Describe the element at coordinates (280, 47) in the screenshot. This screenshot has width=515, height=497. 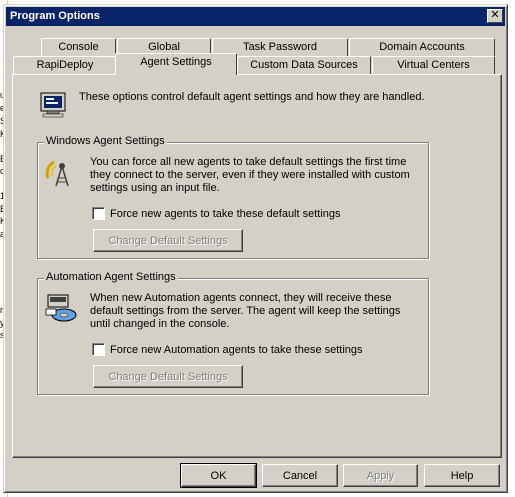
I see `tab-label: Task Password` at that location.